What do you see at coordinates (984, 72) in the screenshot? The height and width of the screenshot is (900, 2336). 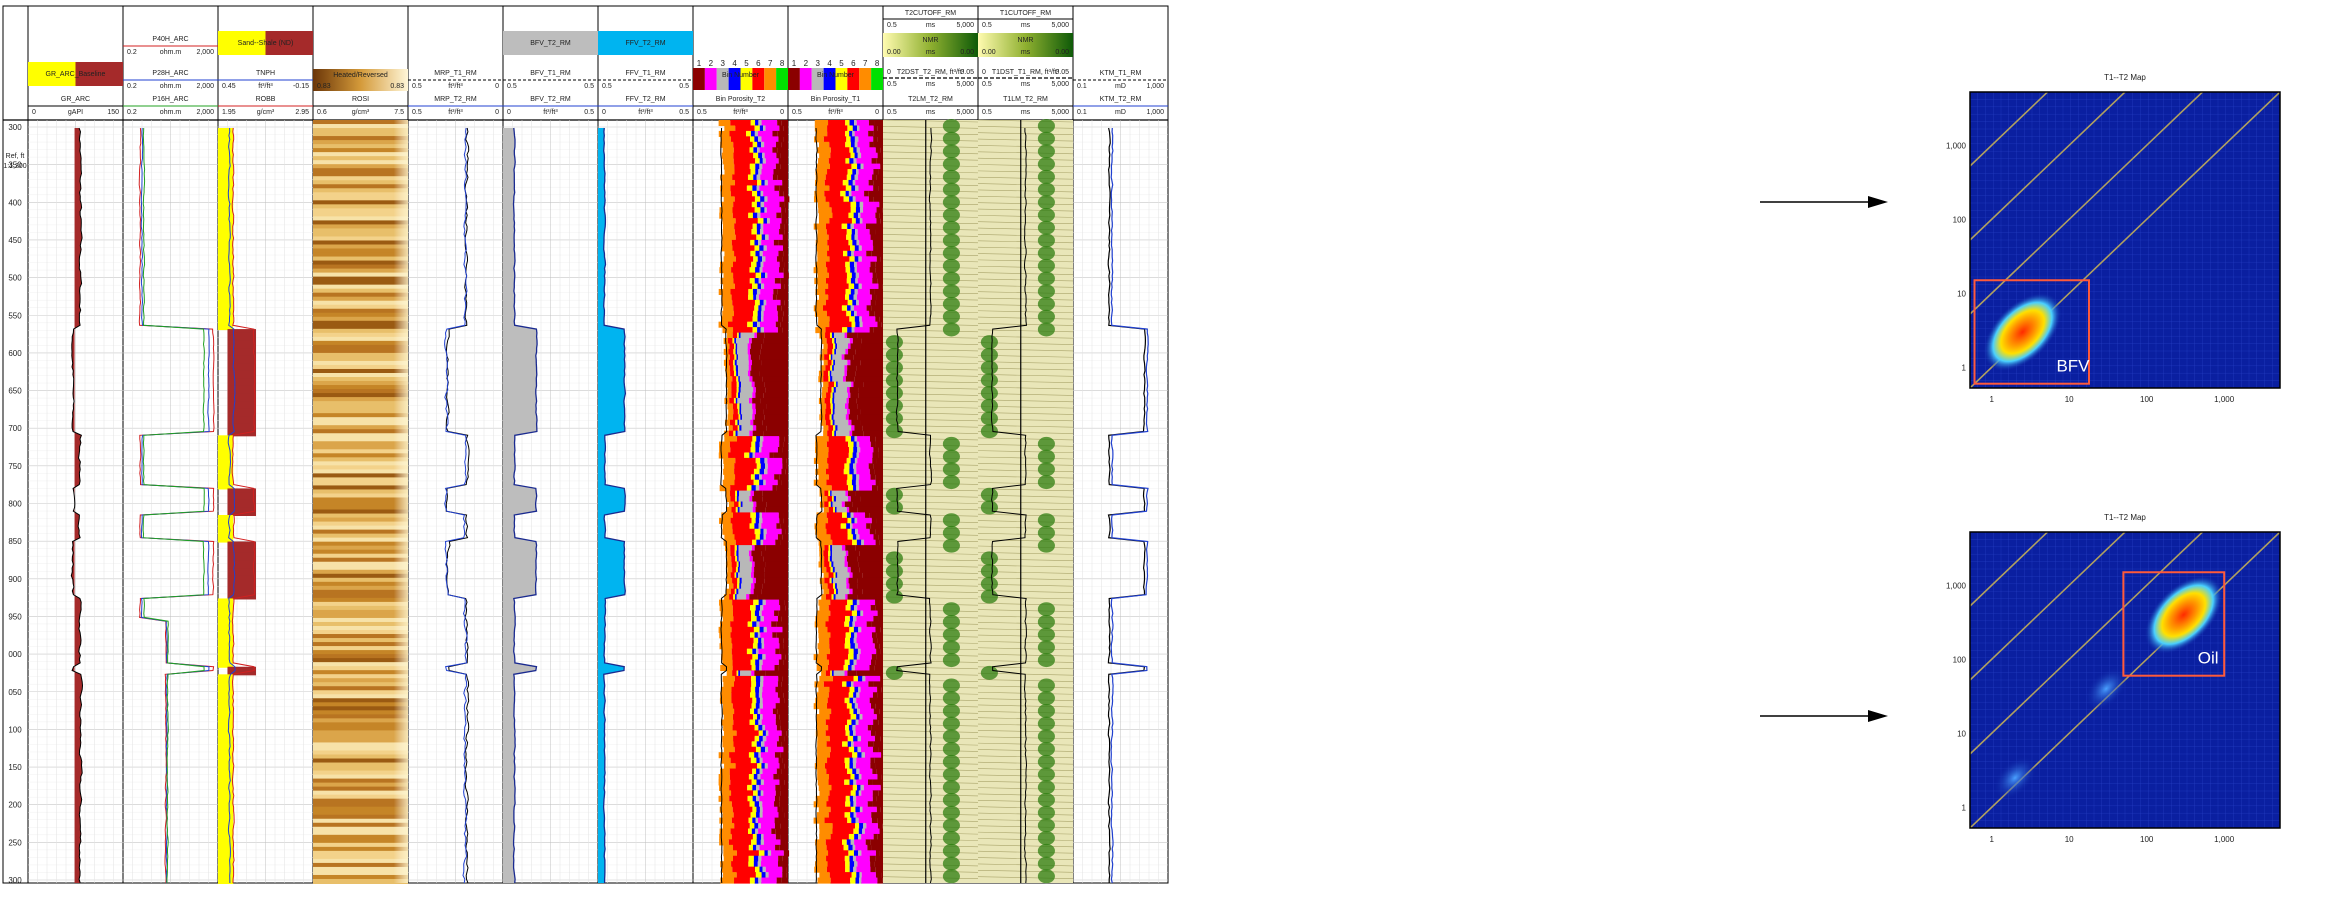 I see `scale-min: 0` at bounding box center [984, 72].